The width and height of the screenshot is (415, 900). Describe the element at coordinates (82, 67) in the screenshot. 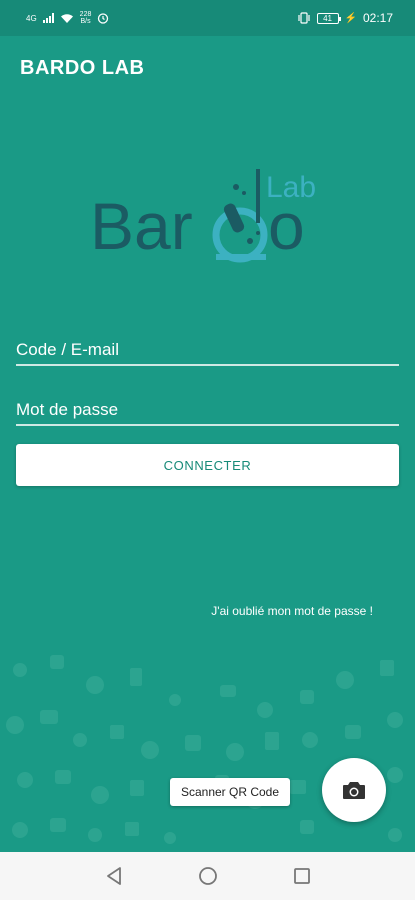

I see `app-title: BARDO LAB` at that location.